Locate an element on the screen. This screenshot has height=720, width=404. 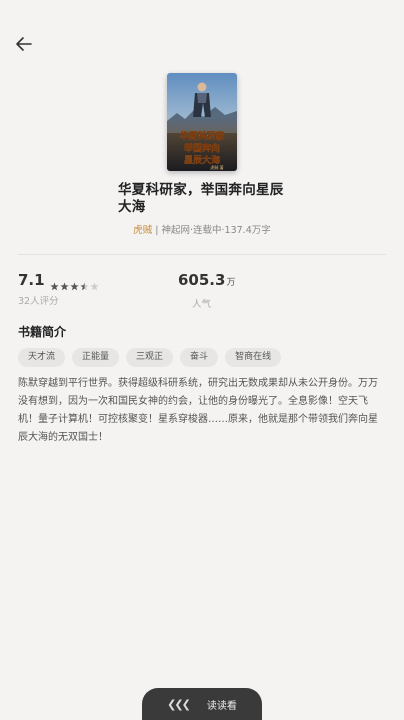
popularity-label: 人气 is located at coordinates (202, 304).